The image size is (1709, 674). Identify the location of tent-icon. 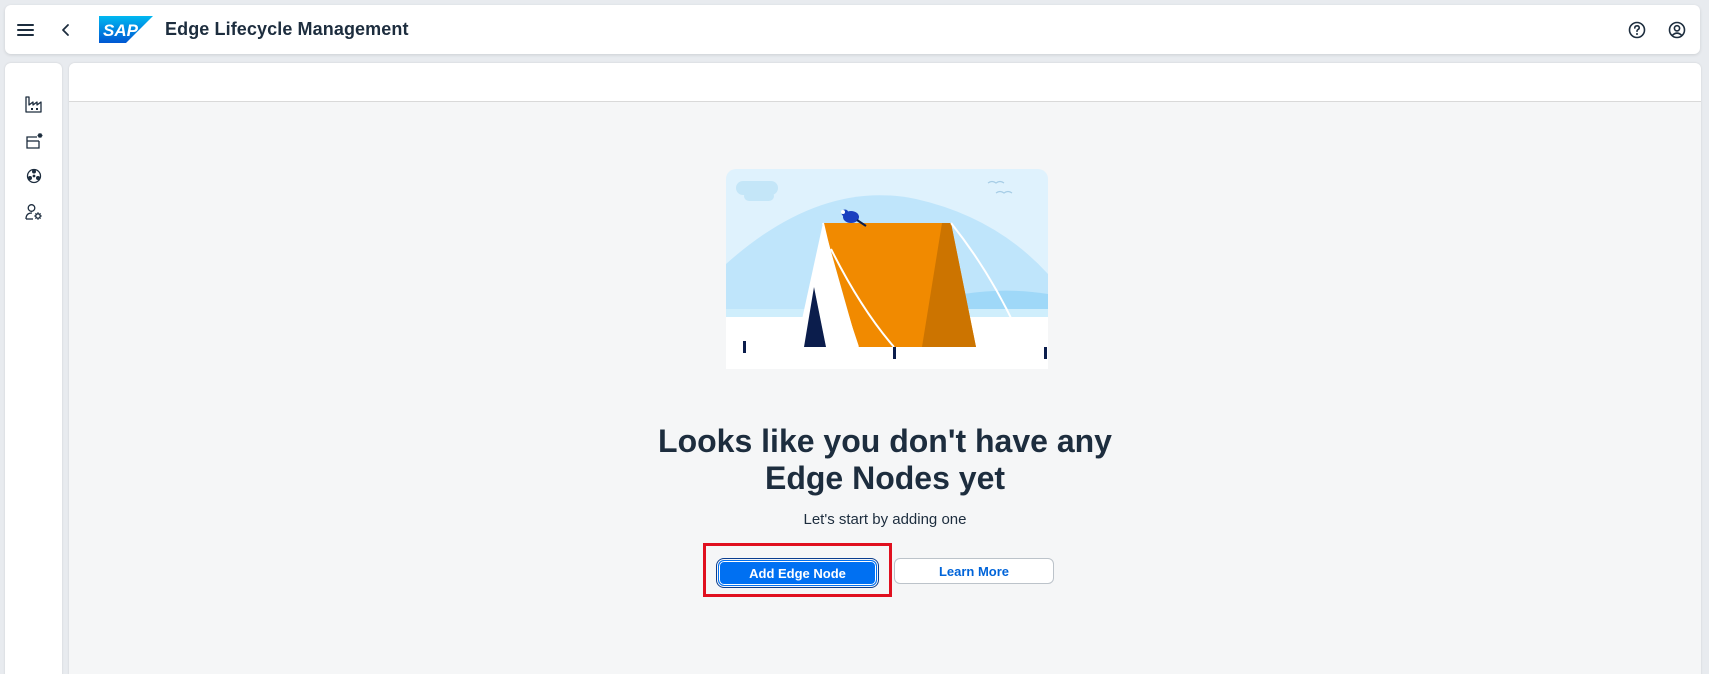
(887, 269).